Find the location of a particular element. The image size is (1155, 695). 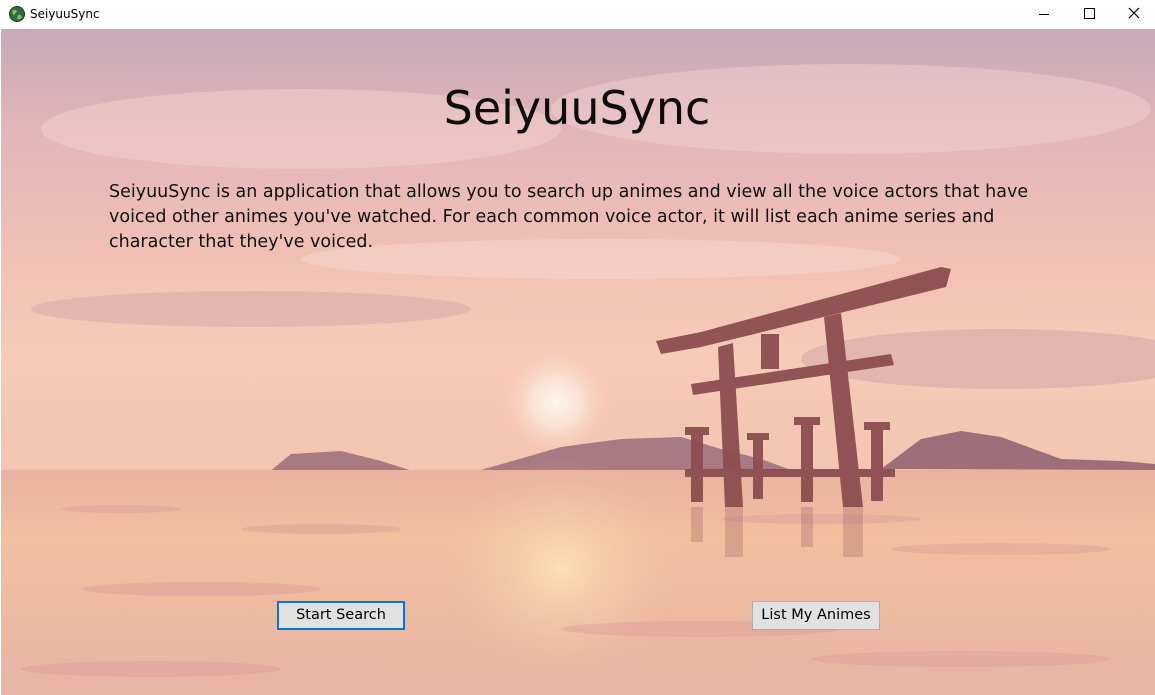

close-icon is located at coordinates (1134, 13).